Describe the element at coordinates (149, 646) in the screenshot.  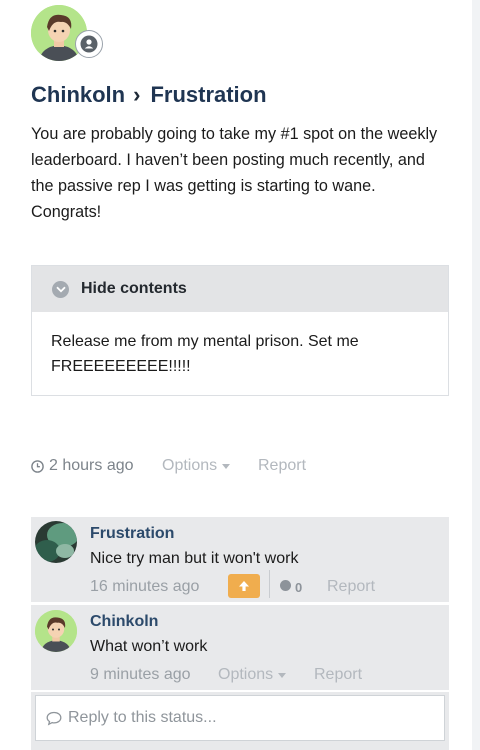
I see `comment-text: What won’t work` at that location.